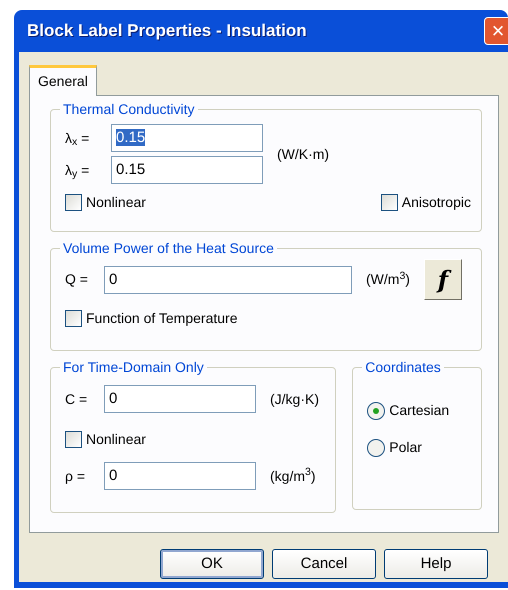 This screenshot has width=508, height=590. I want to click on field-label: λ$_{x}$ =, so click(77, 138).